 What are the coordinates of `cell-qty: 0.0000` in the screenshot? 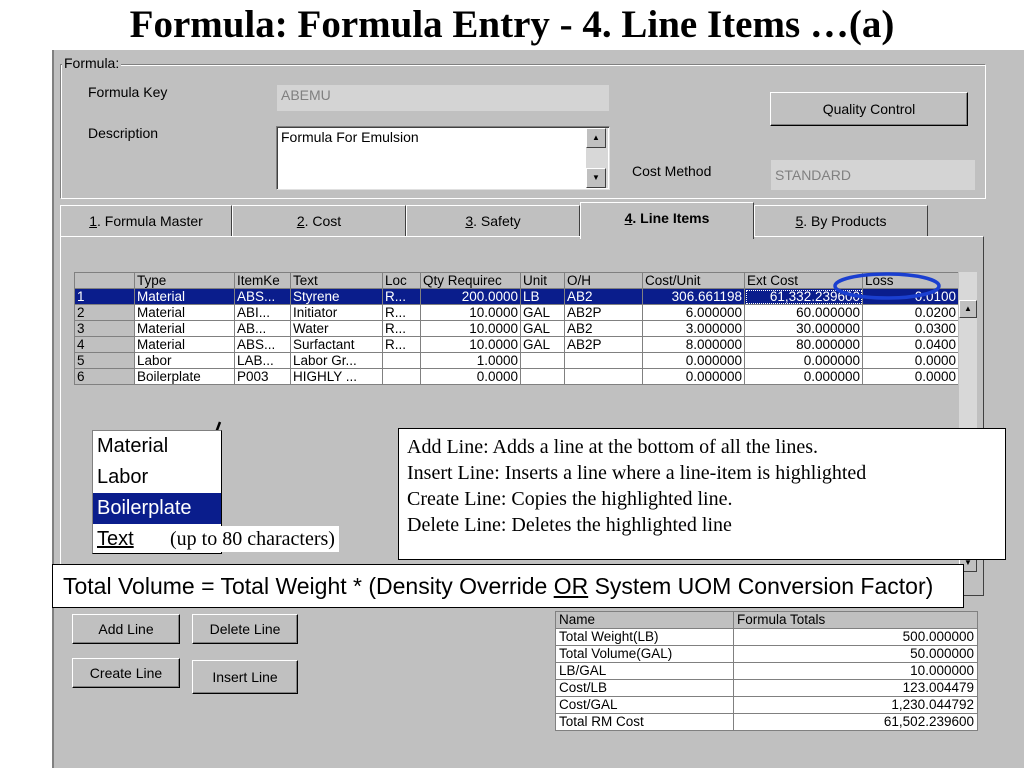 It's located at (470, 376).